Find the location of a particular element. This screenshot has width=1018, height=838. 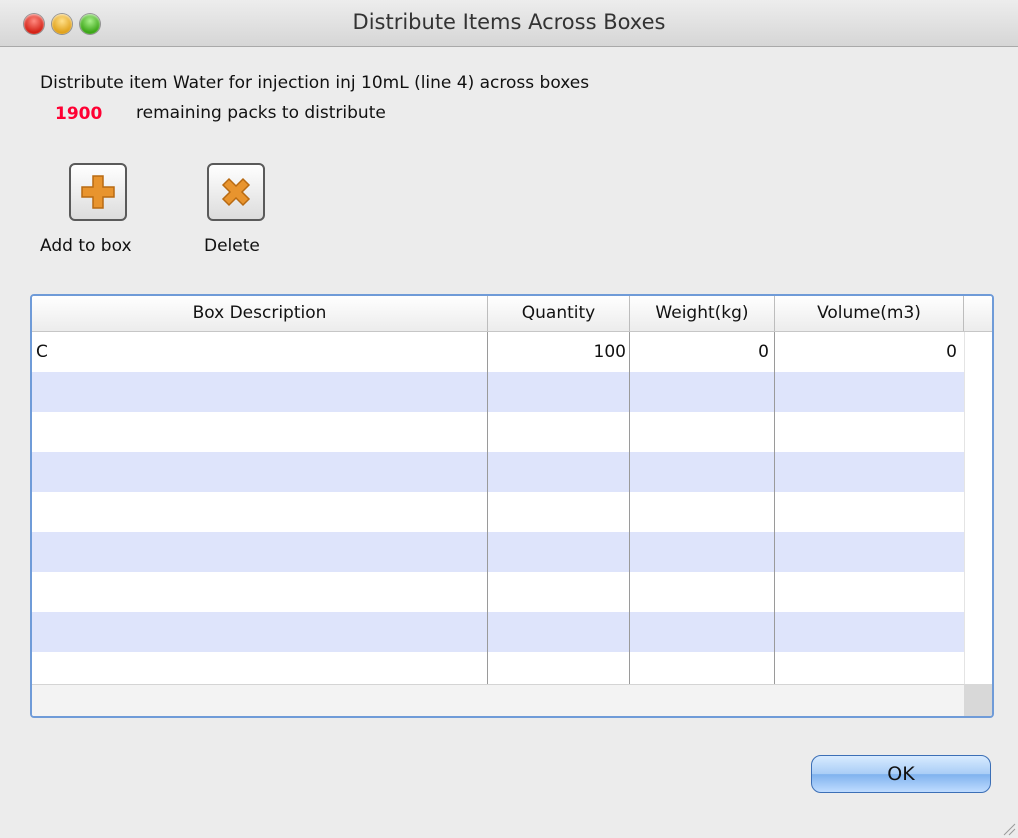

title-bar: Distribute Items Across Boxes is located at coordinates (509, 23).